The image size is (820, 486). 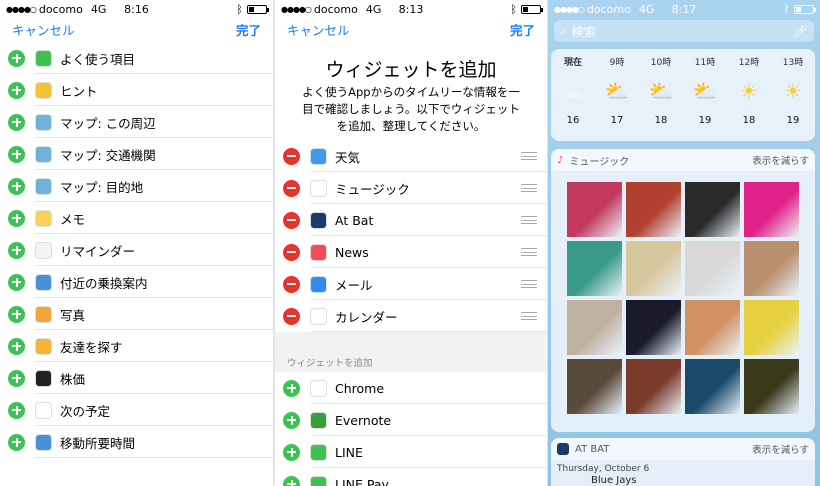 What do you see at coordinates (583, 31) in the screenshot?
I see `search-placeholder: 検索` at bounding box center [583, 31].